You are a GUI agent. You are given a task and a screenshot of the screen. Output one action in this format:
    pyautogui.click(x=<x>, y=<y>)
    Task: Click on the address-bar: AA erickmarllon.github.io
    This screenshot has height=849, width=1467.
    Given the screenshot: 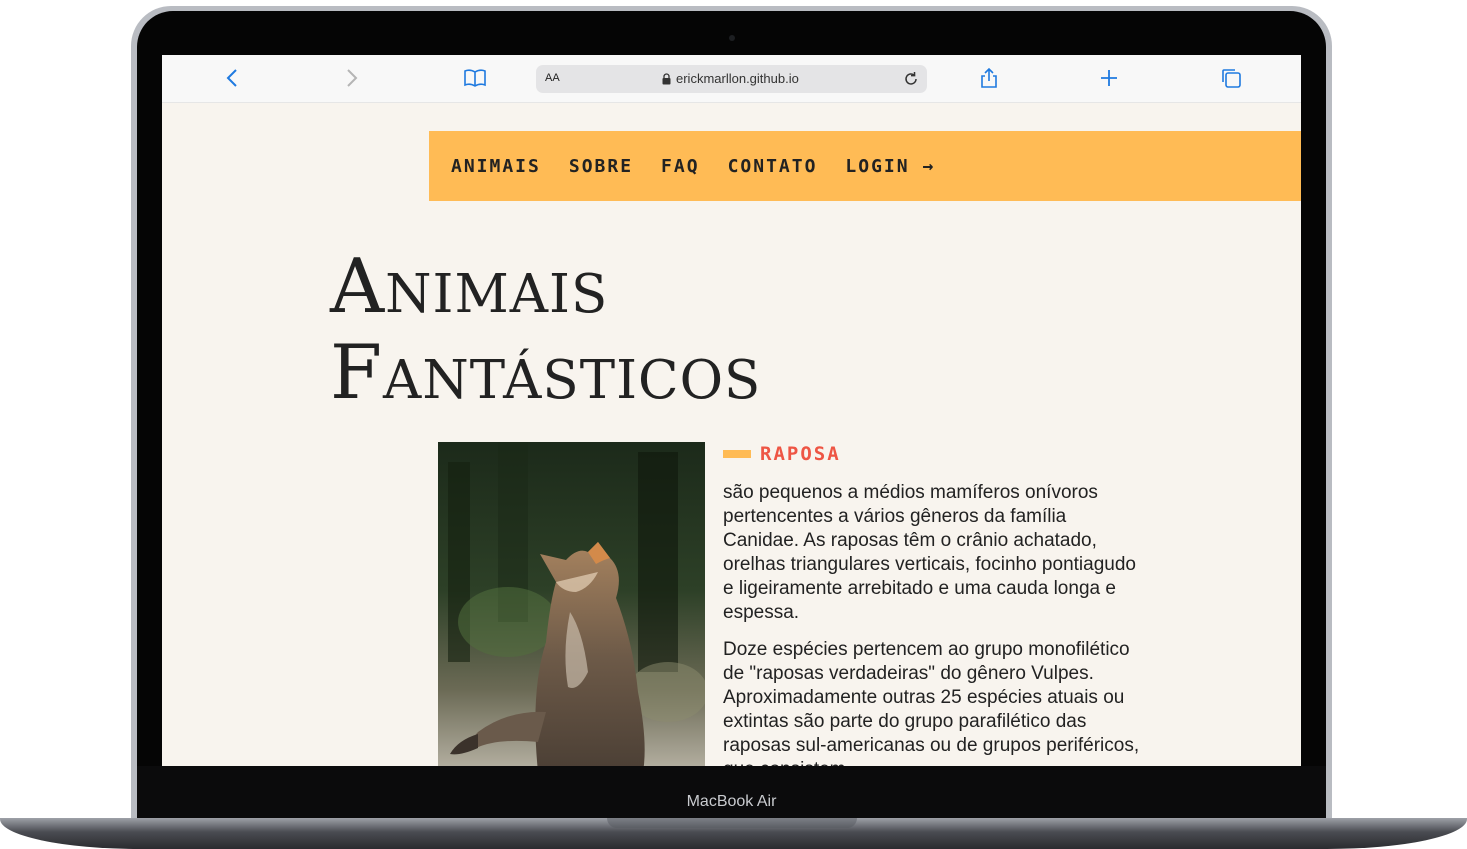 What is the action you would take?
    pyautogui.click(x=731, y=79)
    